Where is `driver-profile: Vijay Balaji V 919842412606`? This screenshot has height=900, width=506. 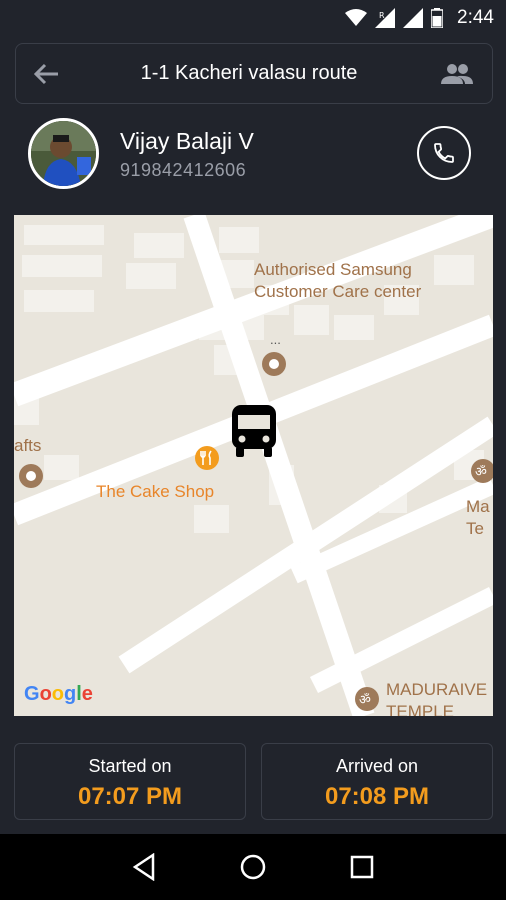 driver-profile: Vijay Balaji V 919842412606 is located at coordinates (253, 152).